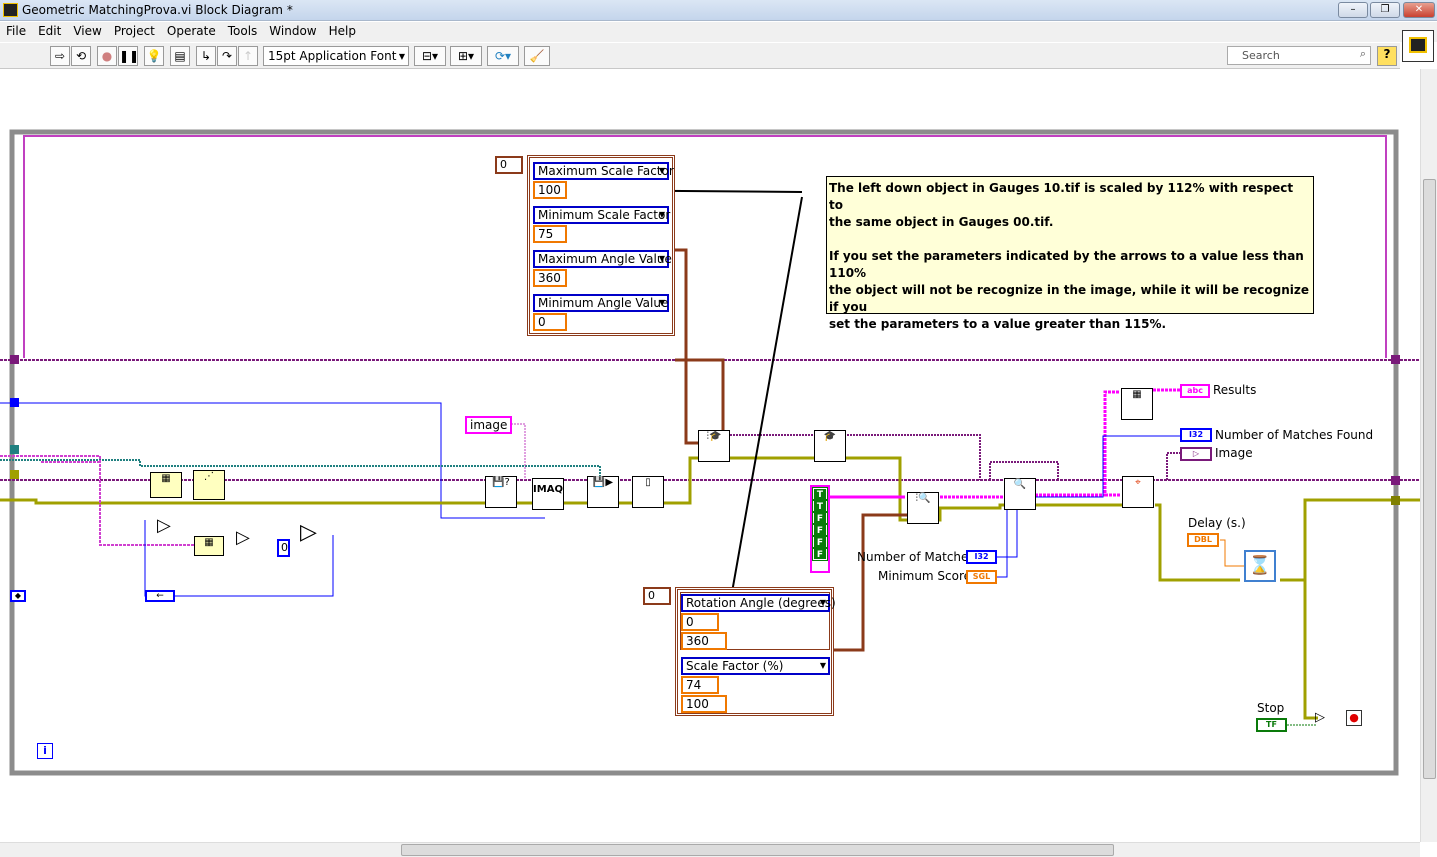  I want to click on tunnel, so click(14, 402).